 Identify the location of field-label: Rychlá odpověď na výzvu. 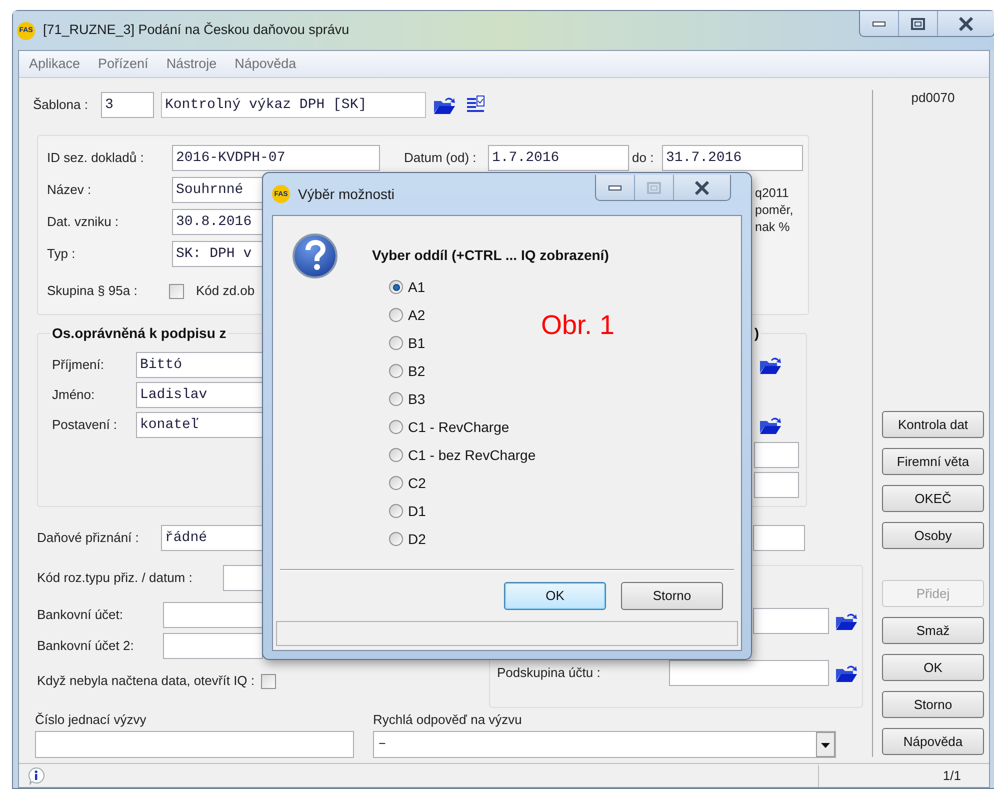
(448, 719).